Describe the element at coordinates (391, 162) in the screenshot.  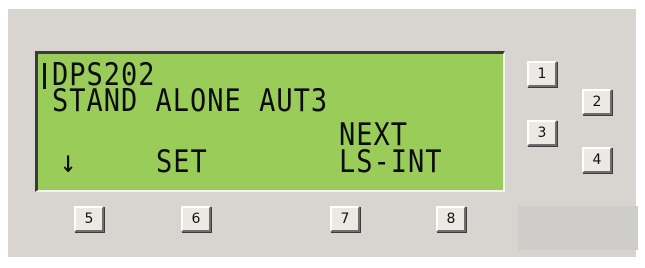
I see `lcd-softkey-ls-int: LS-INT` at that location.